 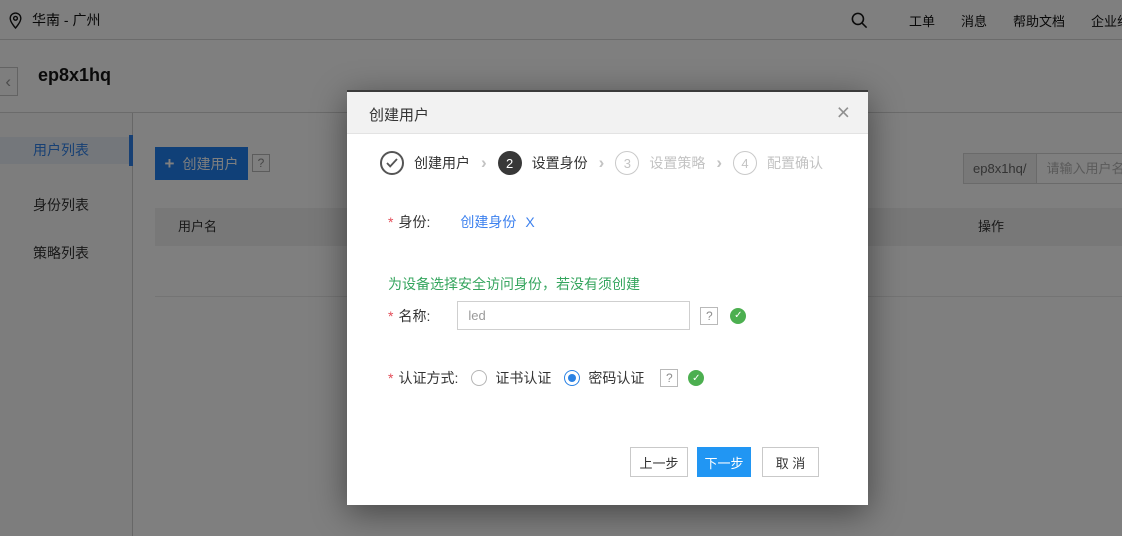 What do you see at coordinates (559, 163) in the screenshot?
I see `step-2-label: 设置身份` at bounding box center [559, 163].